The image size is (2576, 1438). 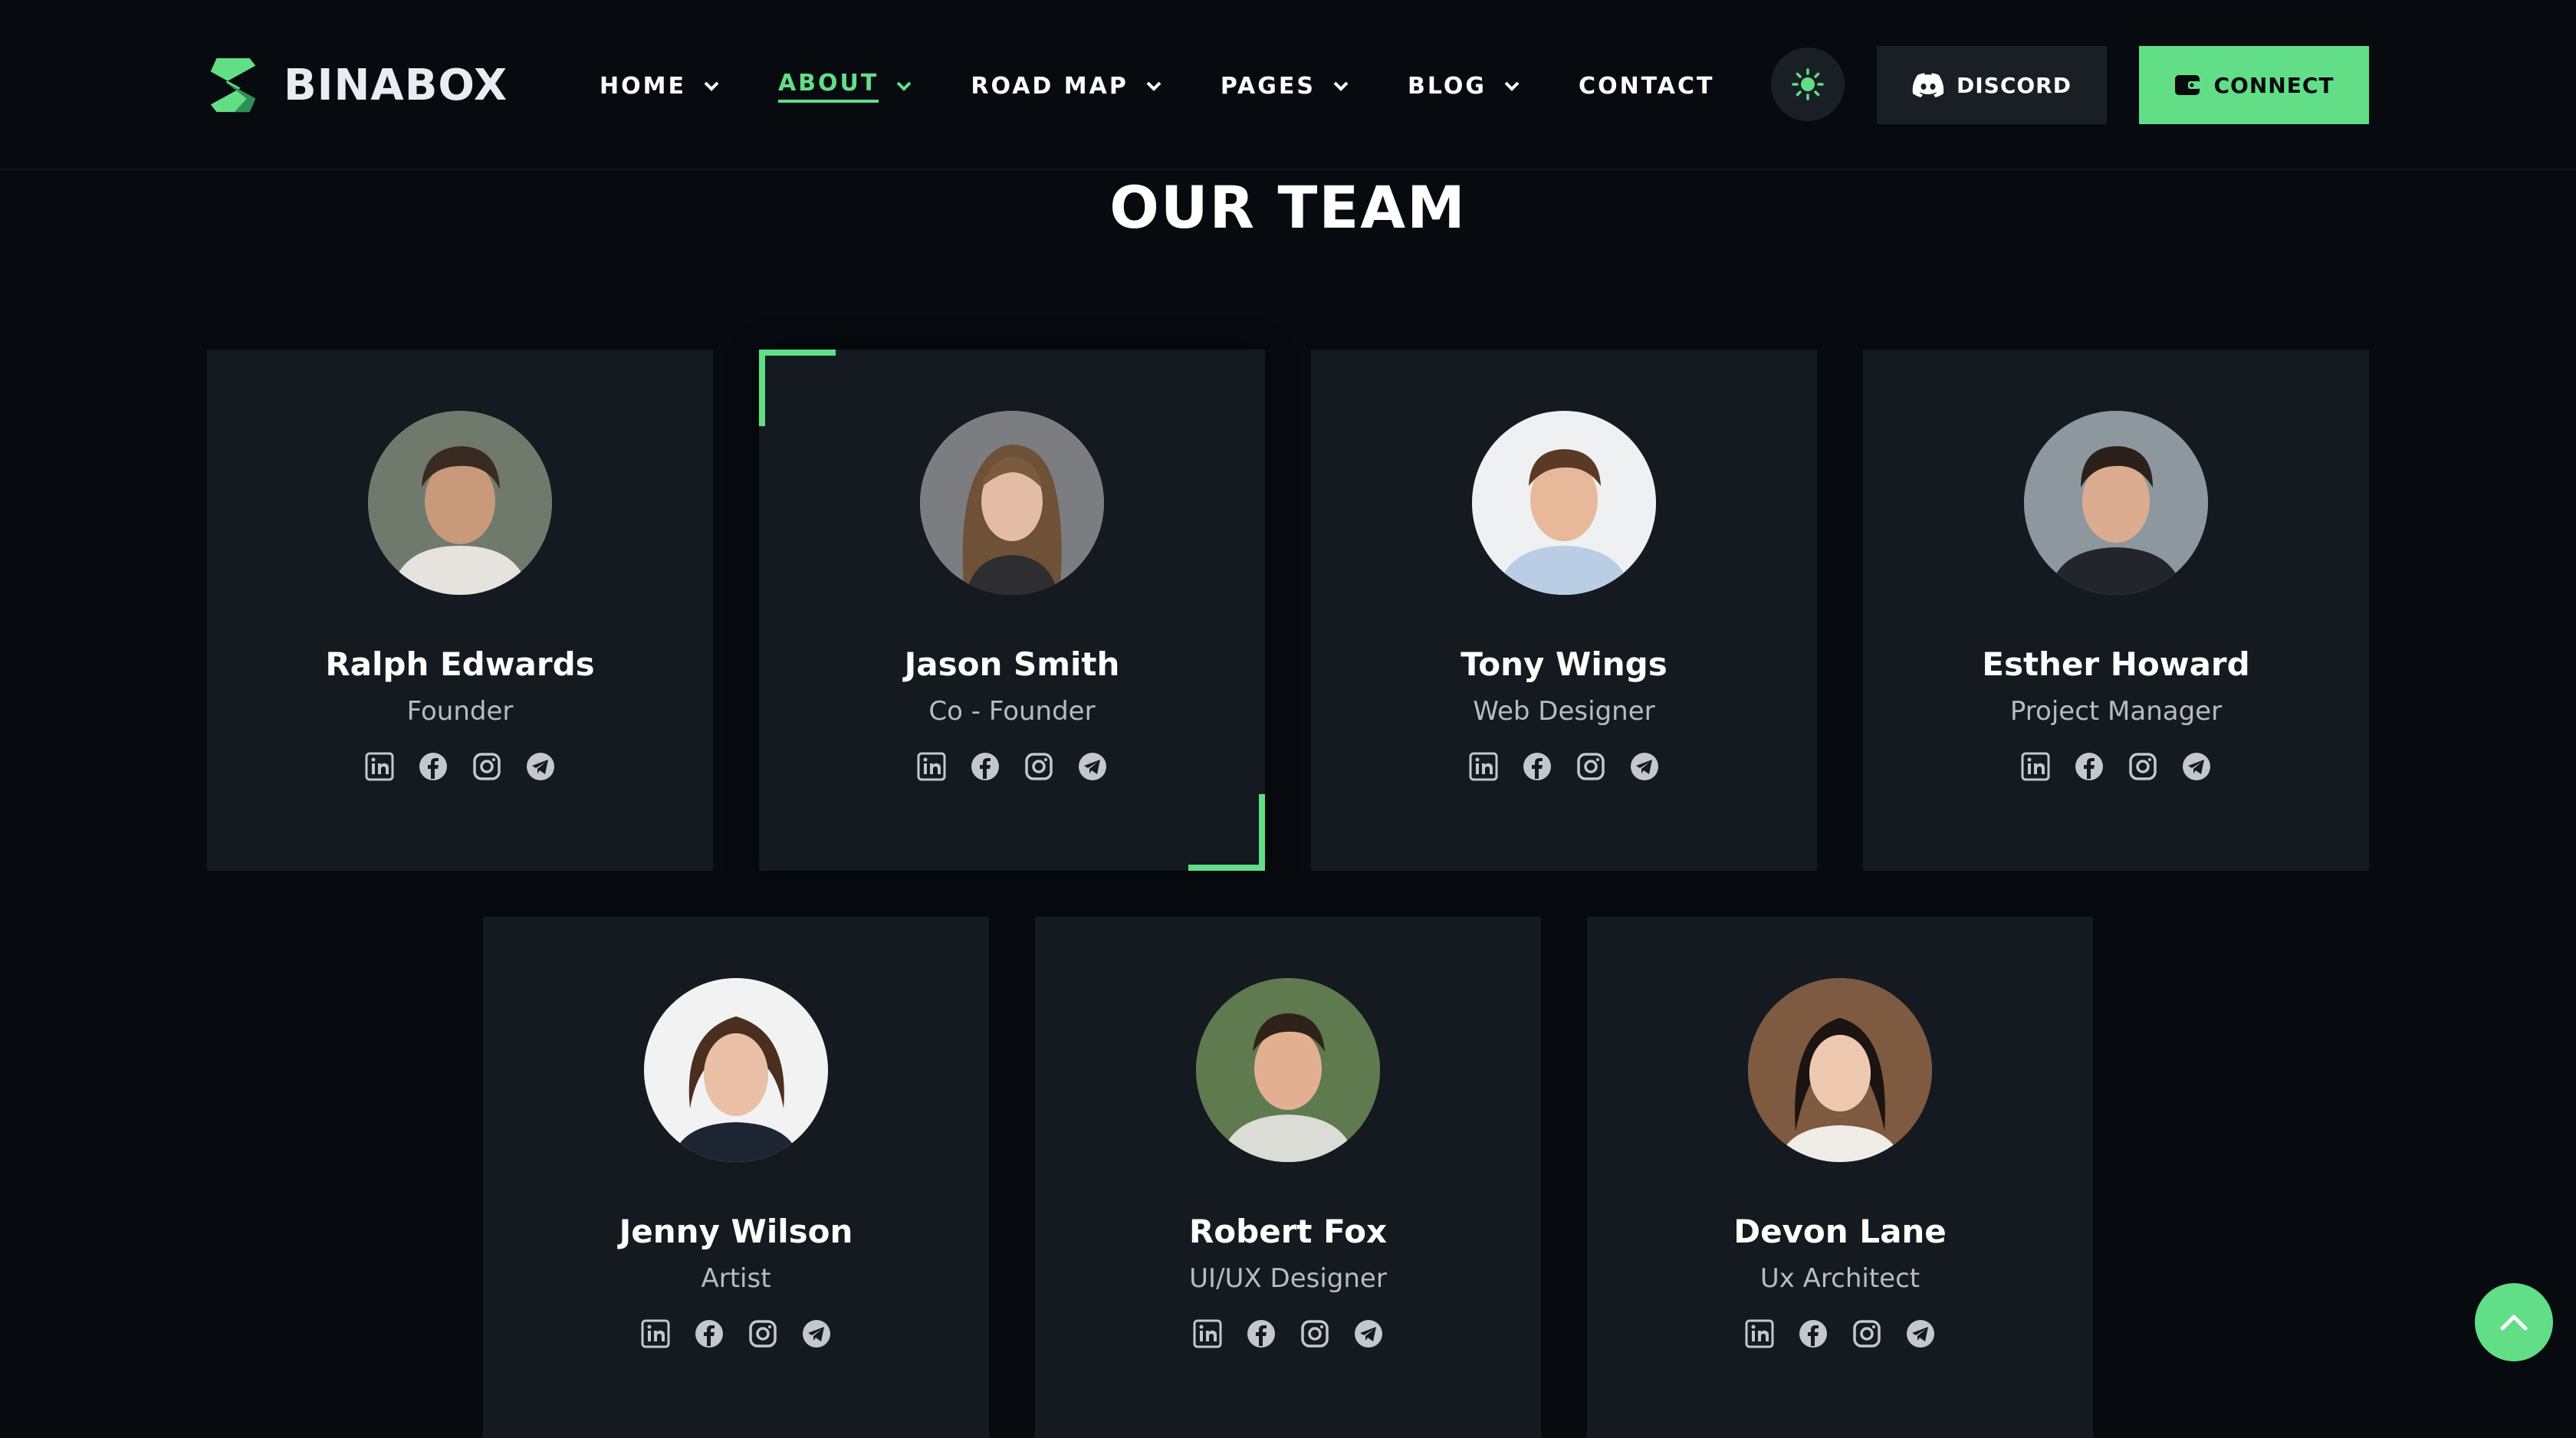 What do you see at coordinates (2116, 610) in the screenshot?
I see `team-card: Esther Howard Project Manager` at bounding box center [2116, 610].